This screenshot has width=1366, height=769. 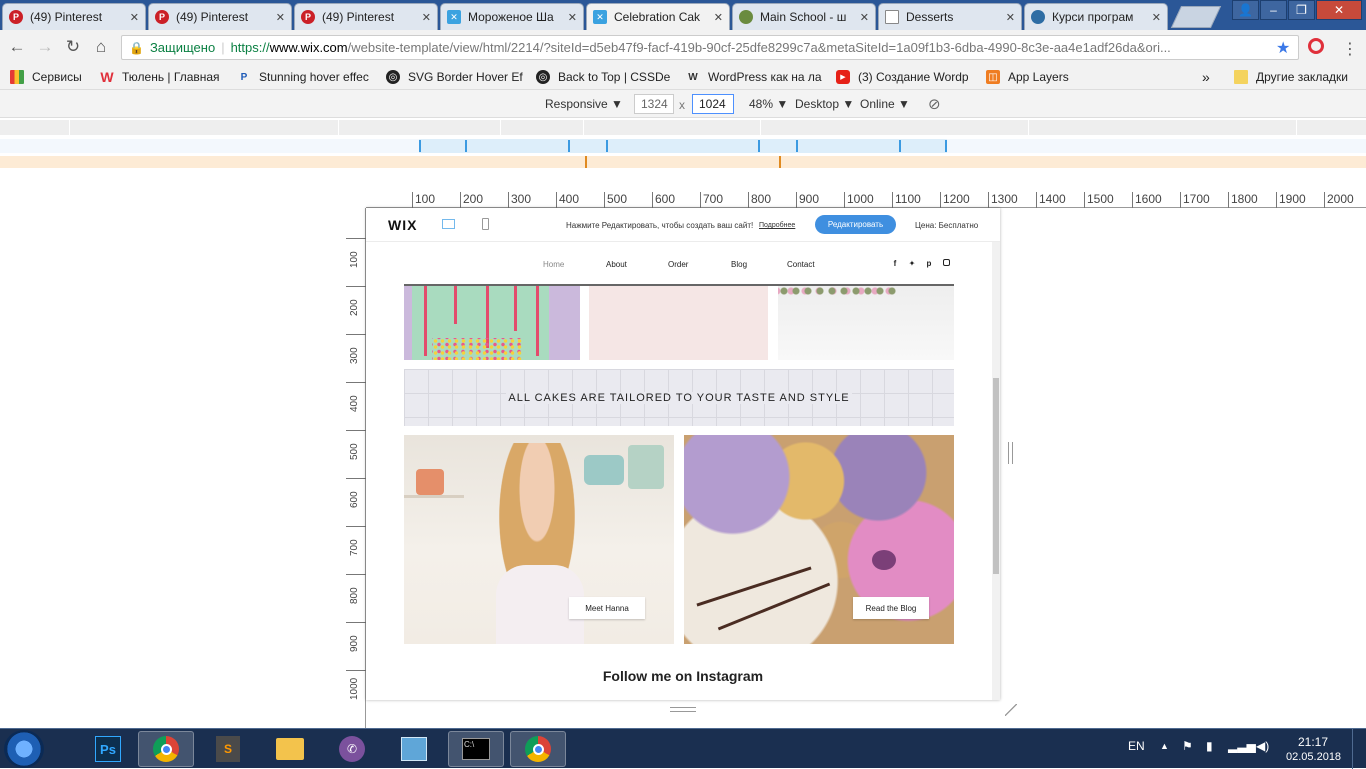 I want to click on forward-arrow-icon: →, so click(x=45, y=47).